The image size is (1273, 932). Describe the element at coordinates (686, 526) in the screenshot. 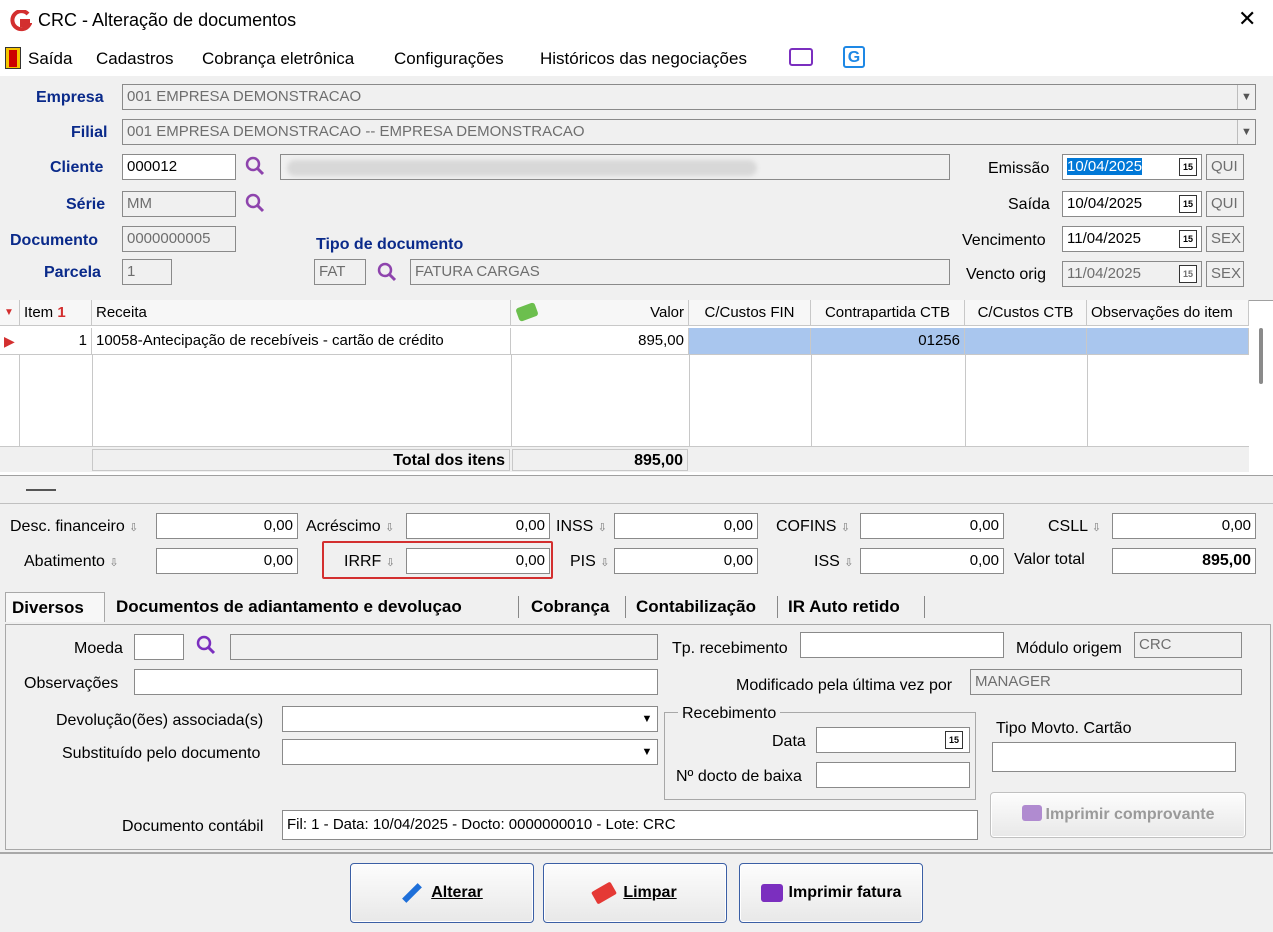

I see `inss-input: 0,00` at that location.